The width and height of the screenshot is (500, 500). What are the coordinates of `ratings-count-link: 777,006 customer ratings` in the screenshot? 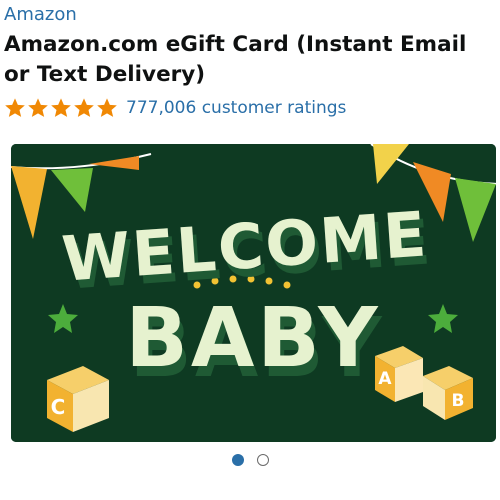 It's located at (236, 108).